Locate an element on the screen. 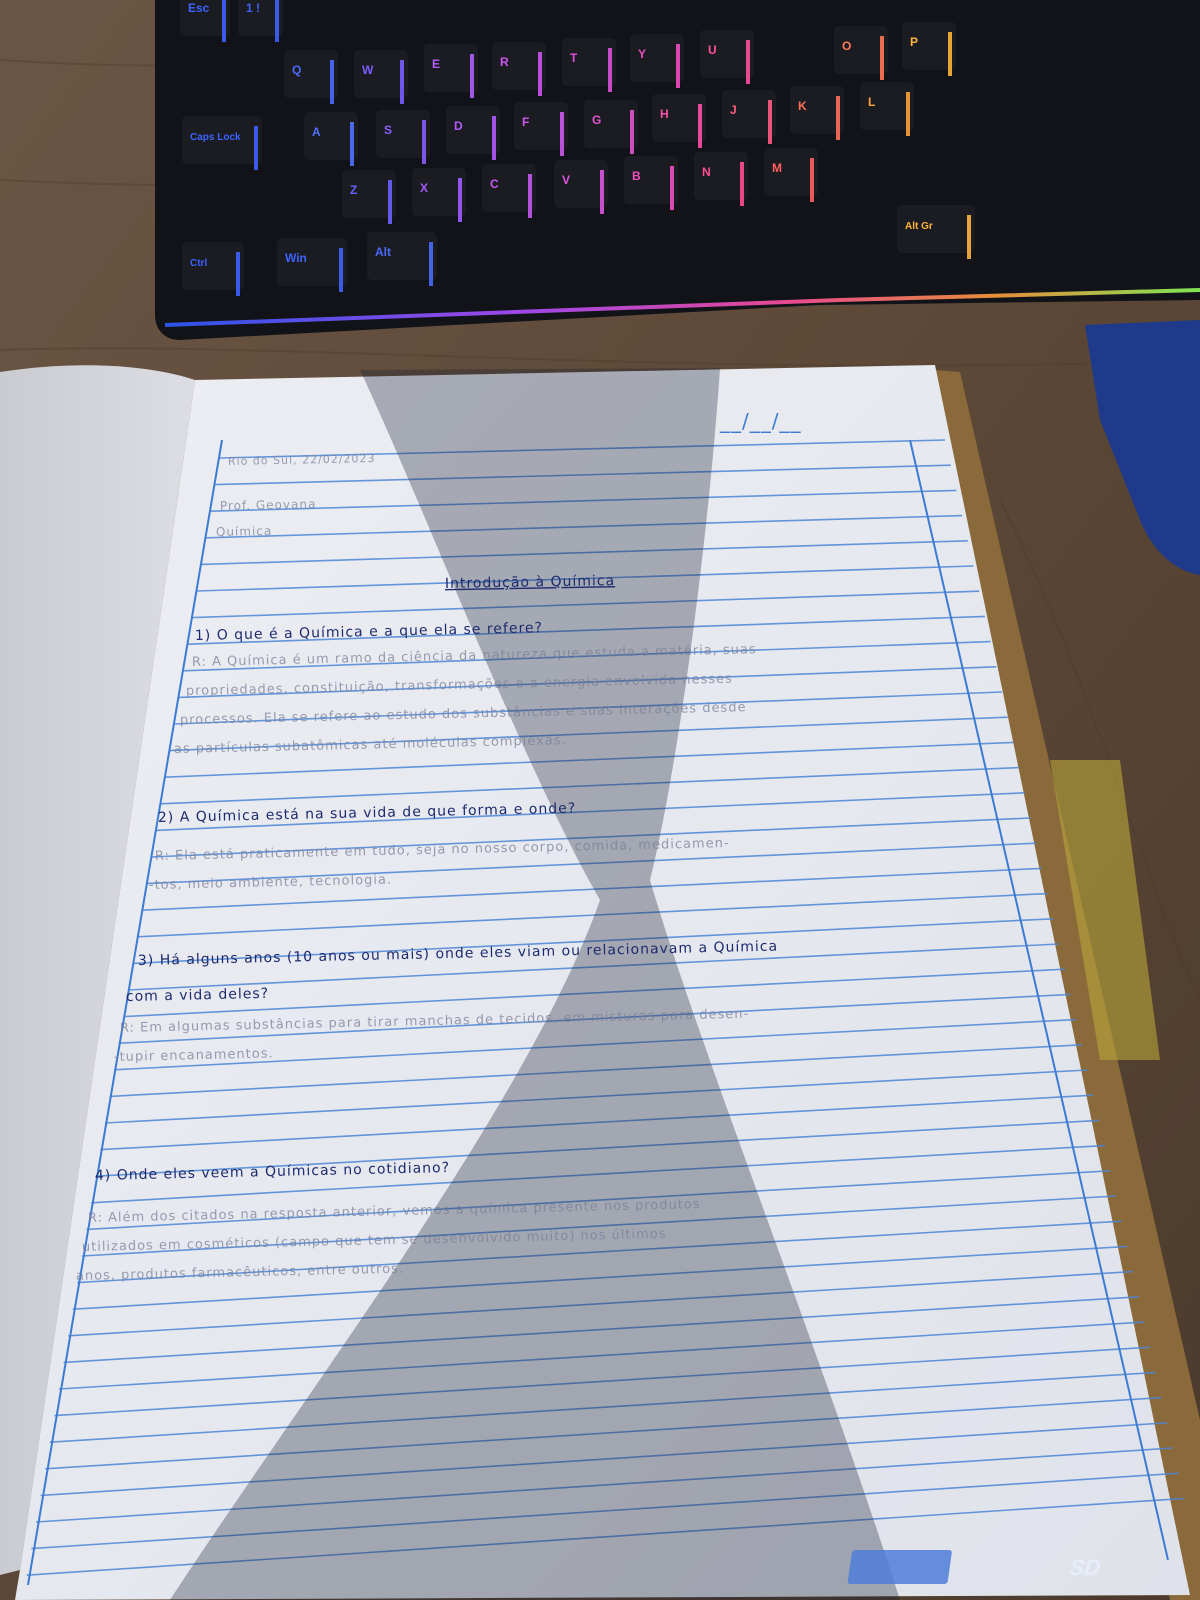 The width and height of the screenshot is (1200, 1600). date-placeholder: __/__/__ is located at coordinates (760, 421).